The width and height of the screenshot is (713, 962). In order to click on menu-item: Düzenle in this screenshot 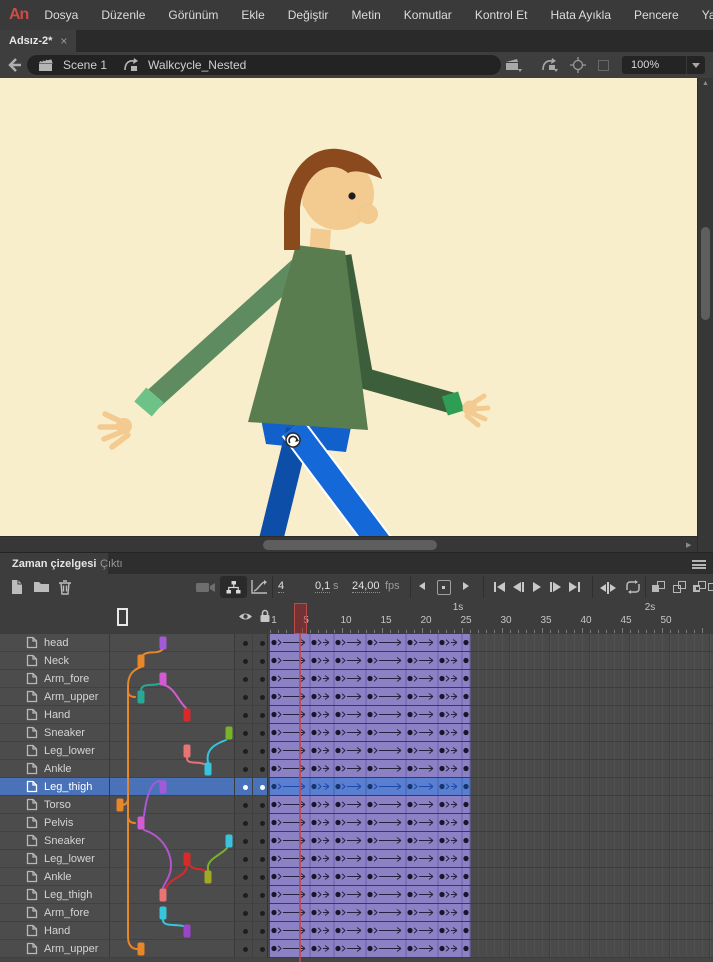, I will do `click(123, 15)`.